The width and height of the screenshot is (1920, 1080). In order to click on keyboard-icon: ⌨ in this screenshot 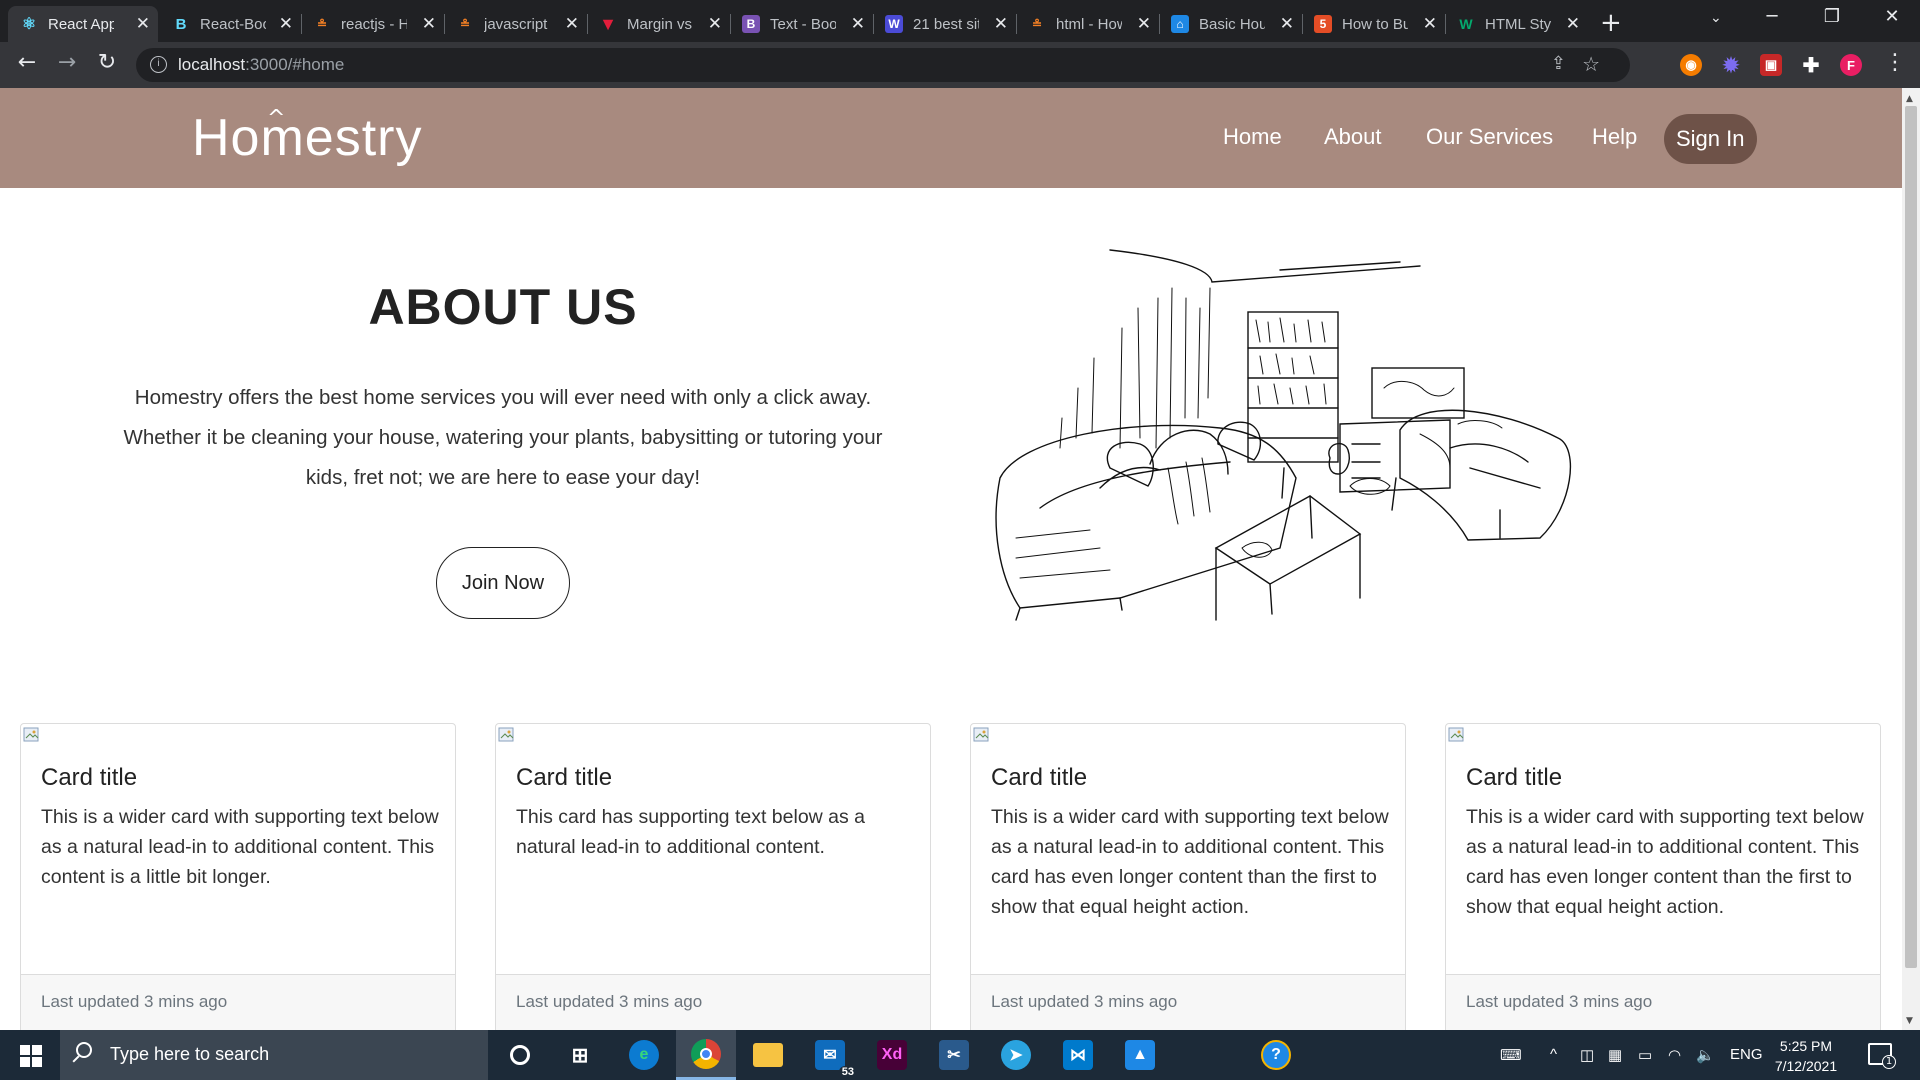, I will do `click(1511, 1055)`.